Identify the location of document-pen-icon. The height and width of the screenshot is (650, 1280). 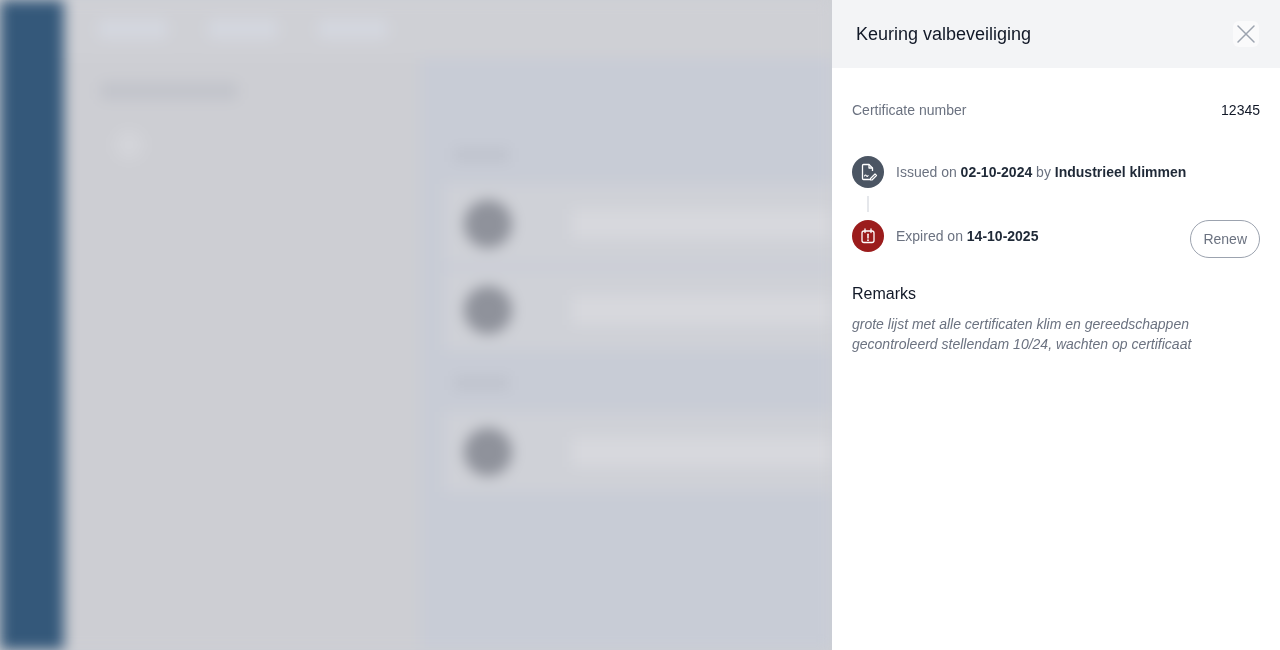
(868, 172).